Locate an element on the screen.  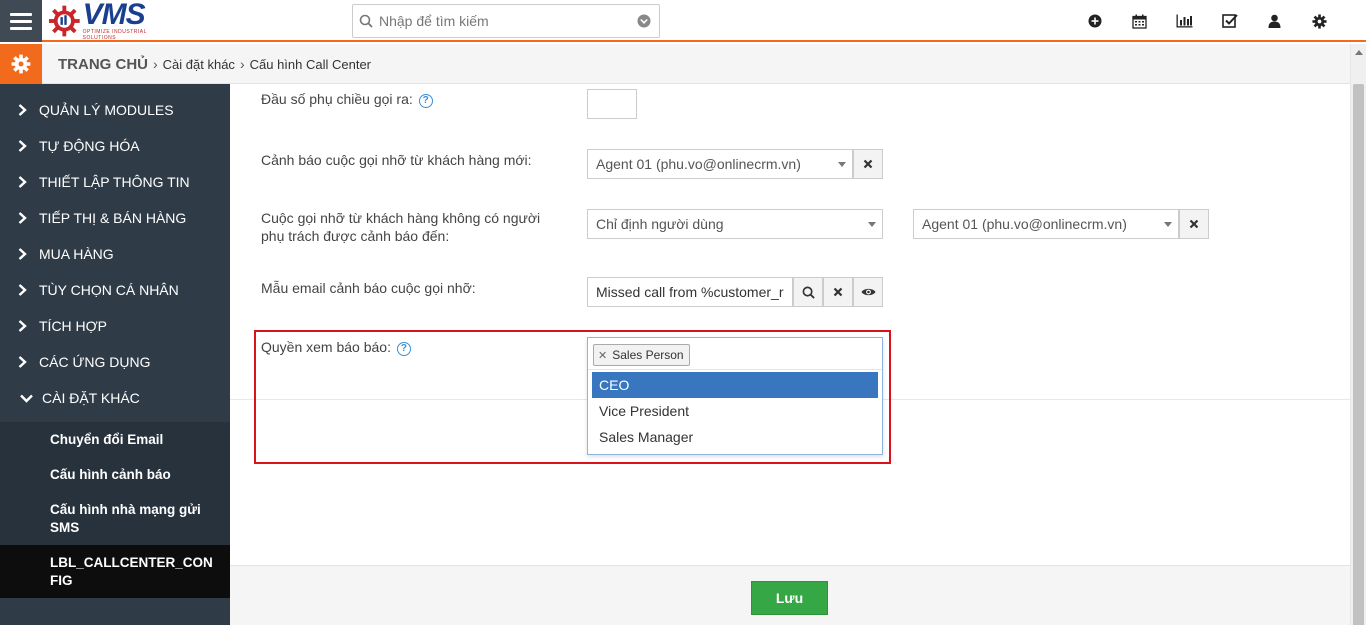
sidebar-item-modules: QUẢN LÝ MODULES is located at coordinates (115, 110).